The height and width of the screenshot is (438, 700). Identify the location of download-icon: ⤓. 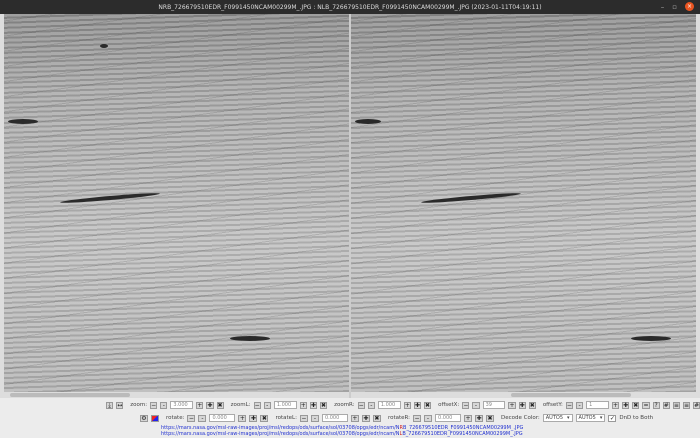
(110, 405).